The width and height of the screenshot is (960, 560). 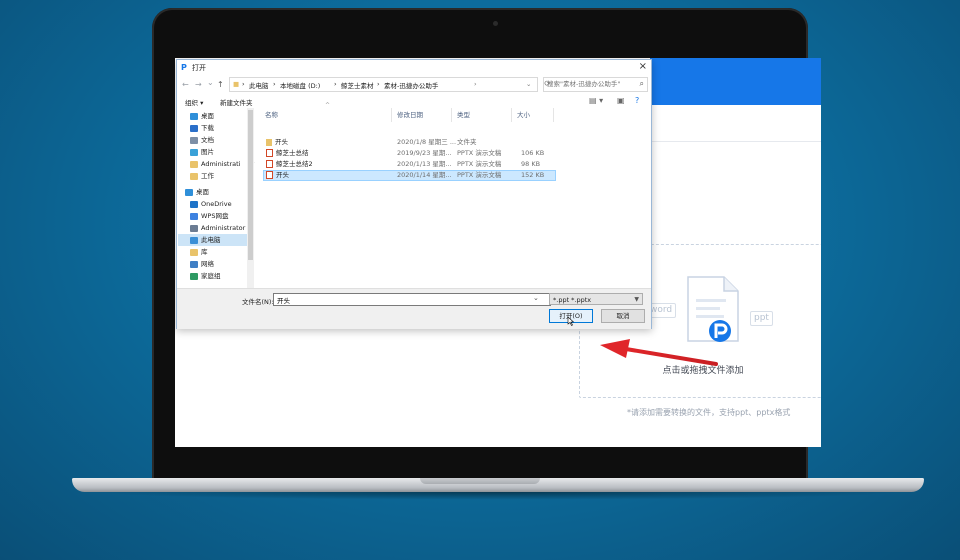 What do you see at coordinates (408, 153) in the screenshot?
I see `file-row: 鲸芝士总结 2019/9/23 星期... PPTX 演示文稿 106 KB` at bounding box center [408, 153].